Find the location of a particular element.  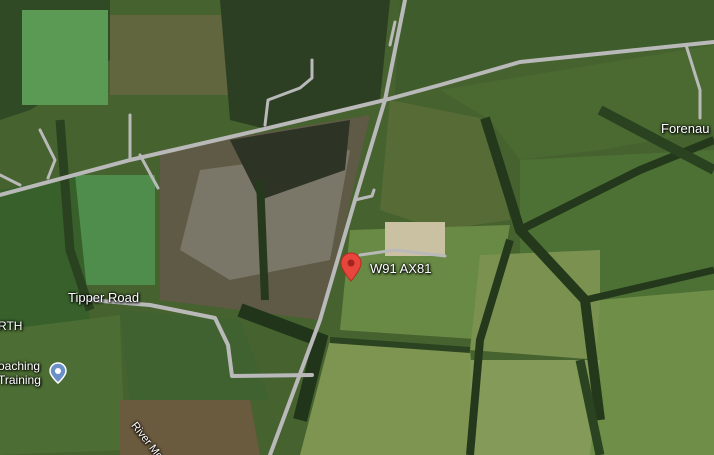

eircode-label: W91 AX81 is located at coordinates (400, 268).